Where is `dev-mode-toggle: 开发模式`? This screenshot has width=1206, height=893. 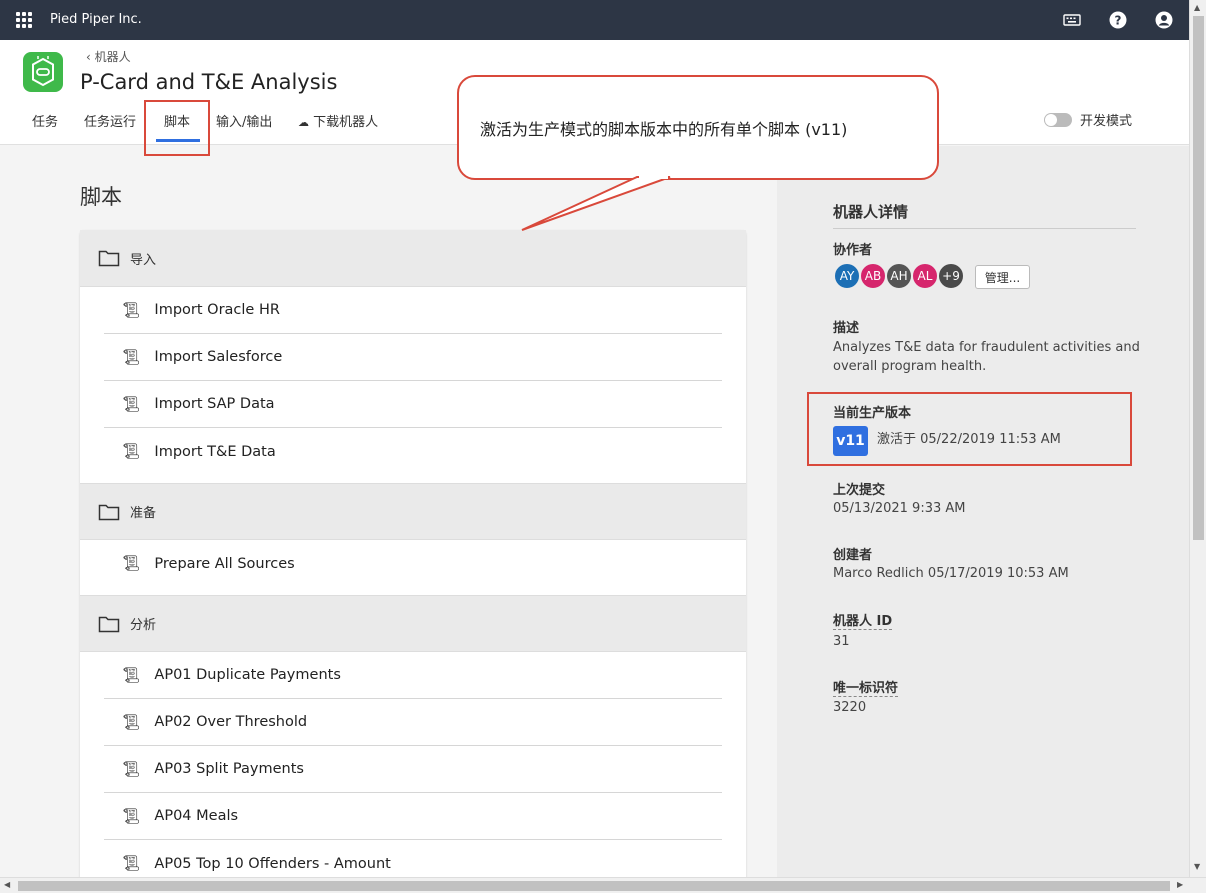
dev-mode-toggle: 开发模式 is located at coordinates (1088, 119).